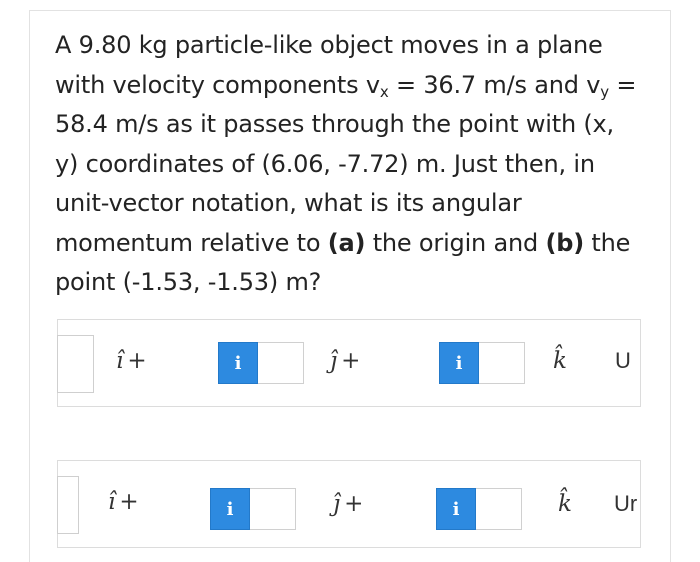  What do you see at coordinates (188, 282) in the screenshot?
I see `question-line-7: point (-1.53, -1.53) m?` at bounding box center [188, 282].